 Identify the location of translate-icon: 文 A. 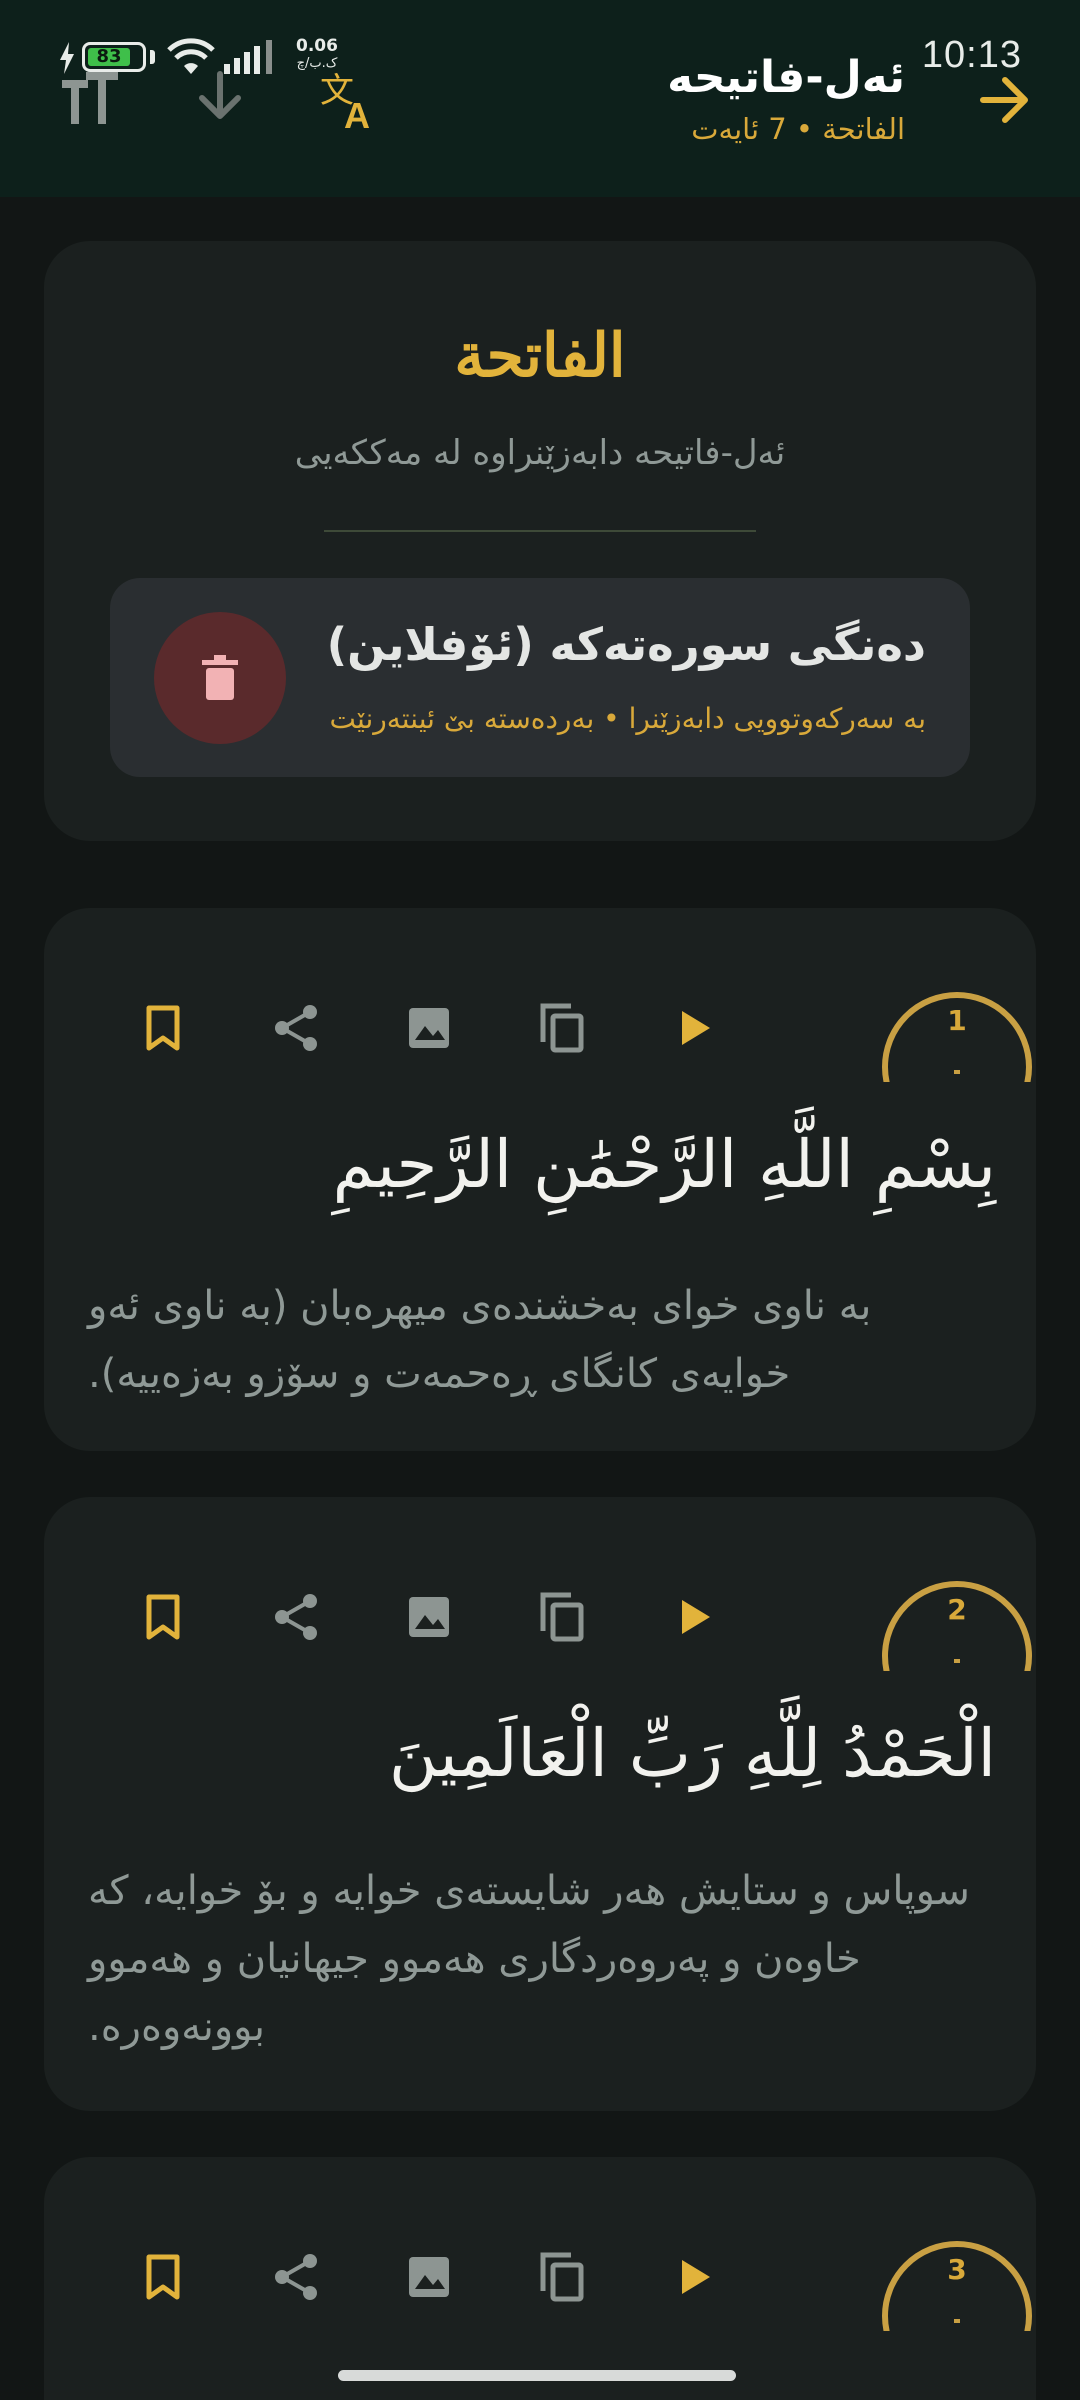
(350, 100).